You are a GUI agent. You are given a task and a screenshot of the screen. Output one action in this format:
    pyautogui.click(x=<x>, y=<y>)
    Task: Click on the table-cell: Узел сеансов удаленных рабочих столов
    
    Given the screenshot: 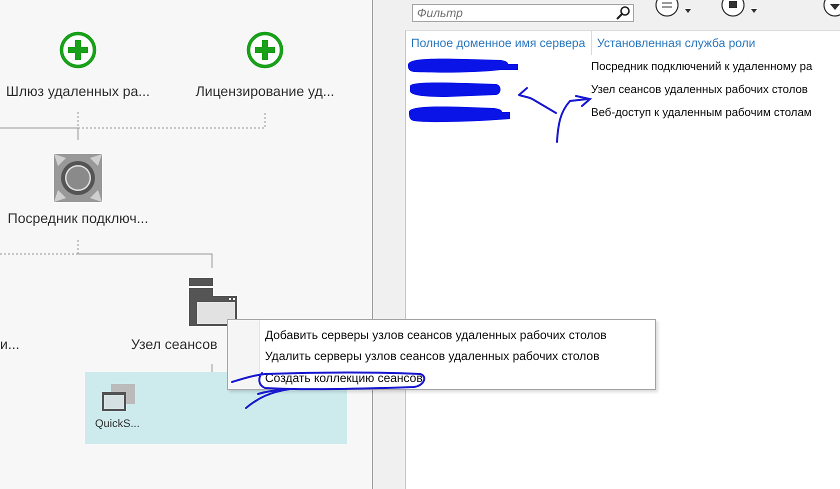 What is the action you would take?
    pyautogui.click(x=699, y=90)
    